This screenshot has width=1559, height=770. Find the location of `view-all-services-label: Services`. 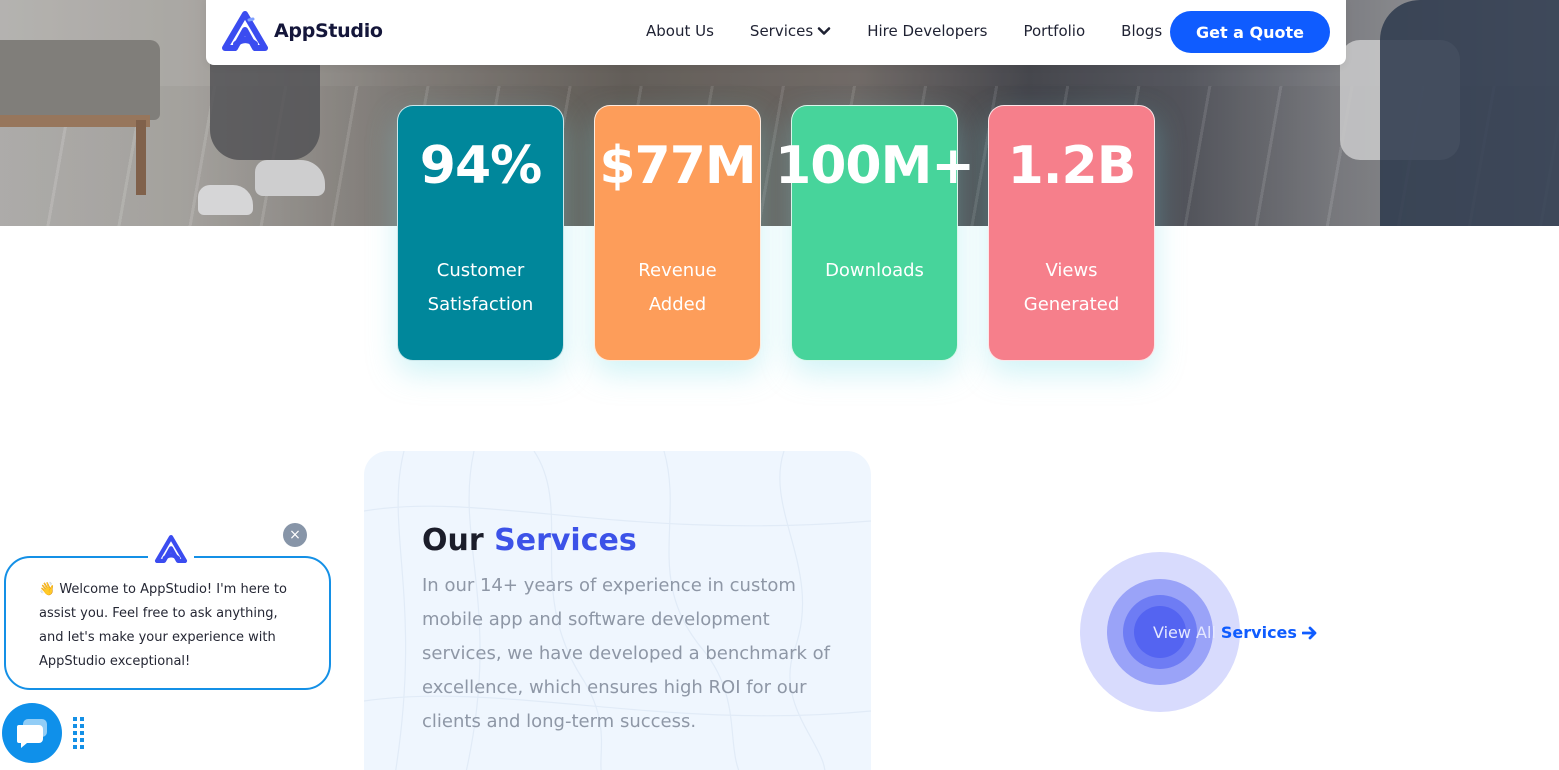

view-all-services-label: Services is located at coordinates (1258, 632).